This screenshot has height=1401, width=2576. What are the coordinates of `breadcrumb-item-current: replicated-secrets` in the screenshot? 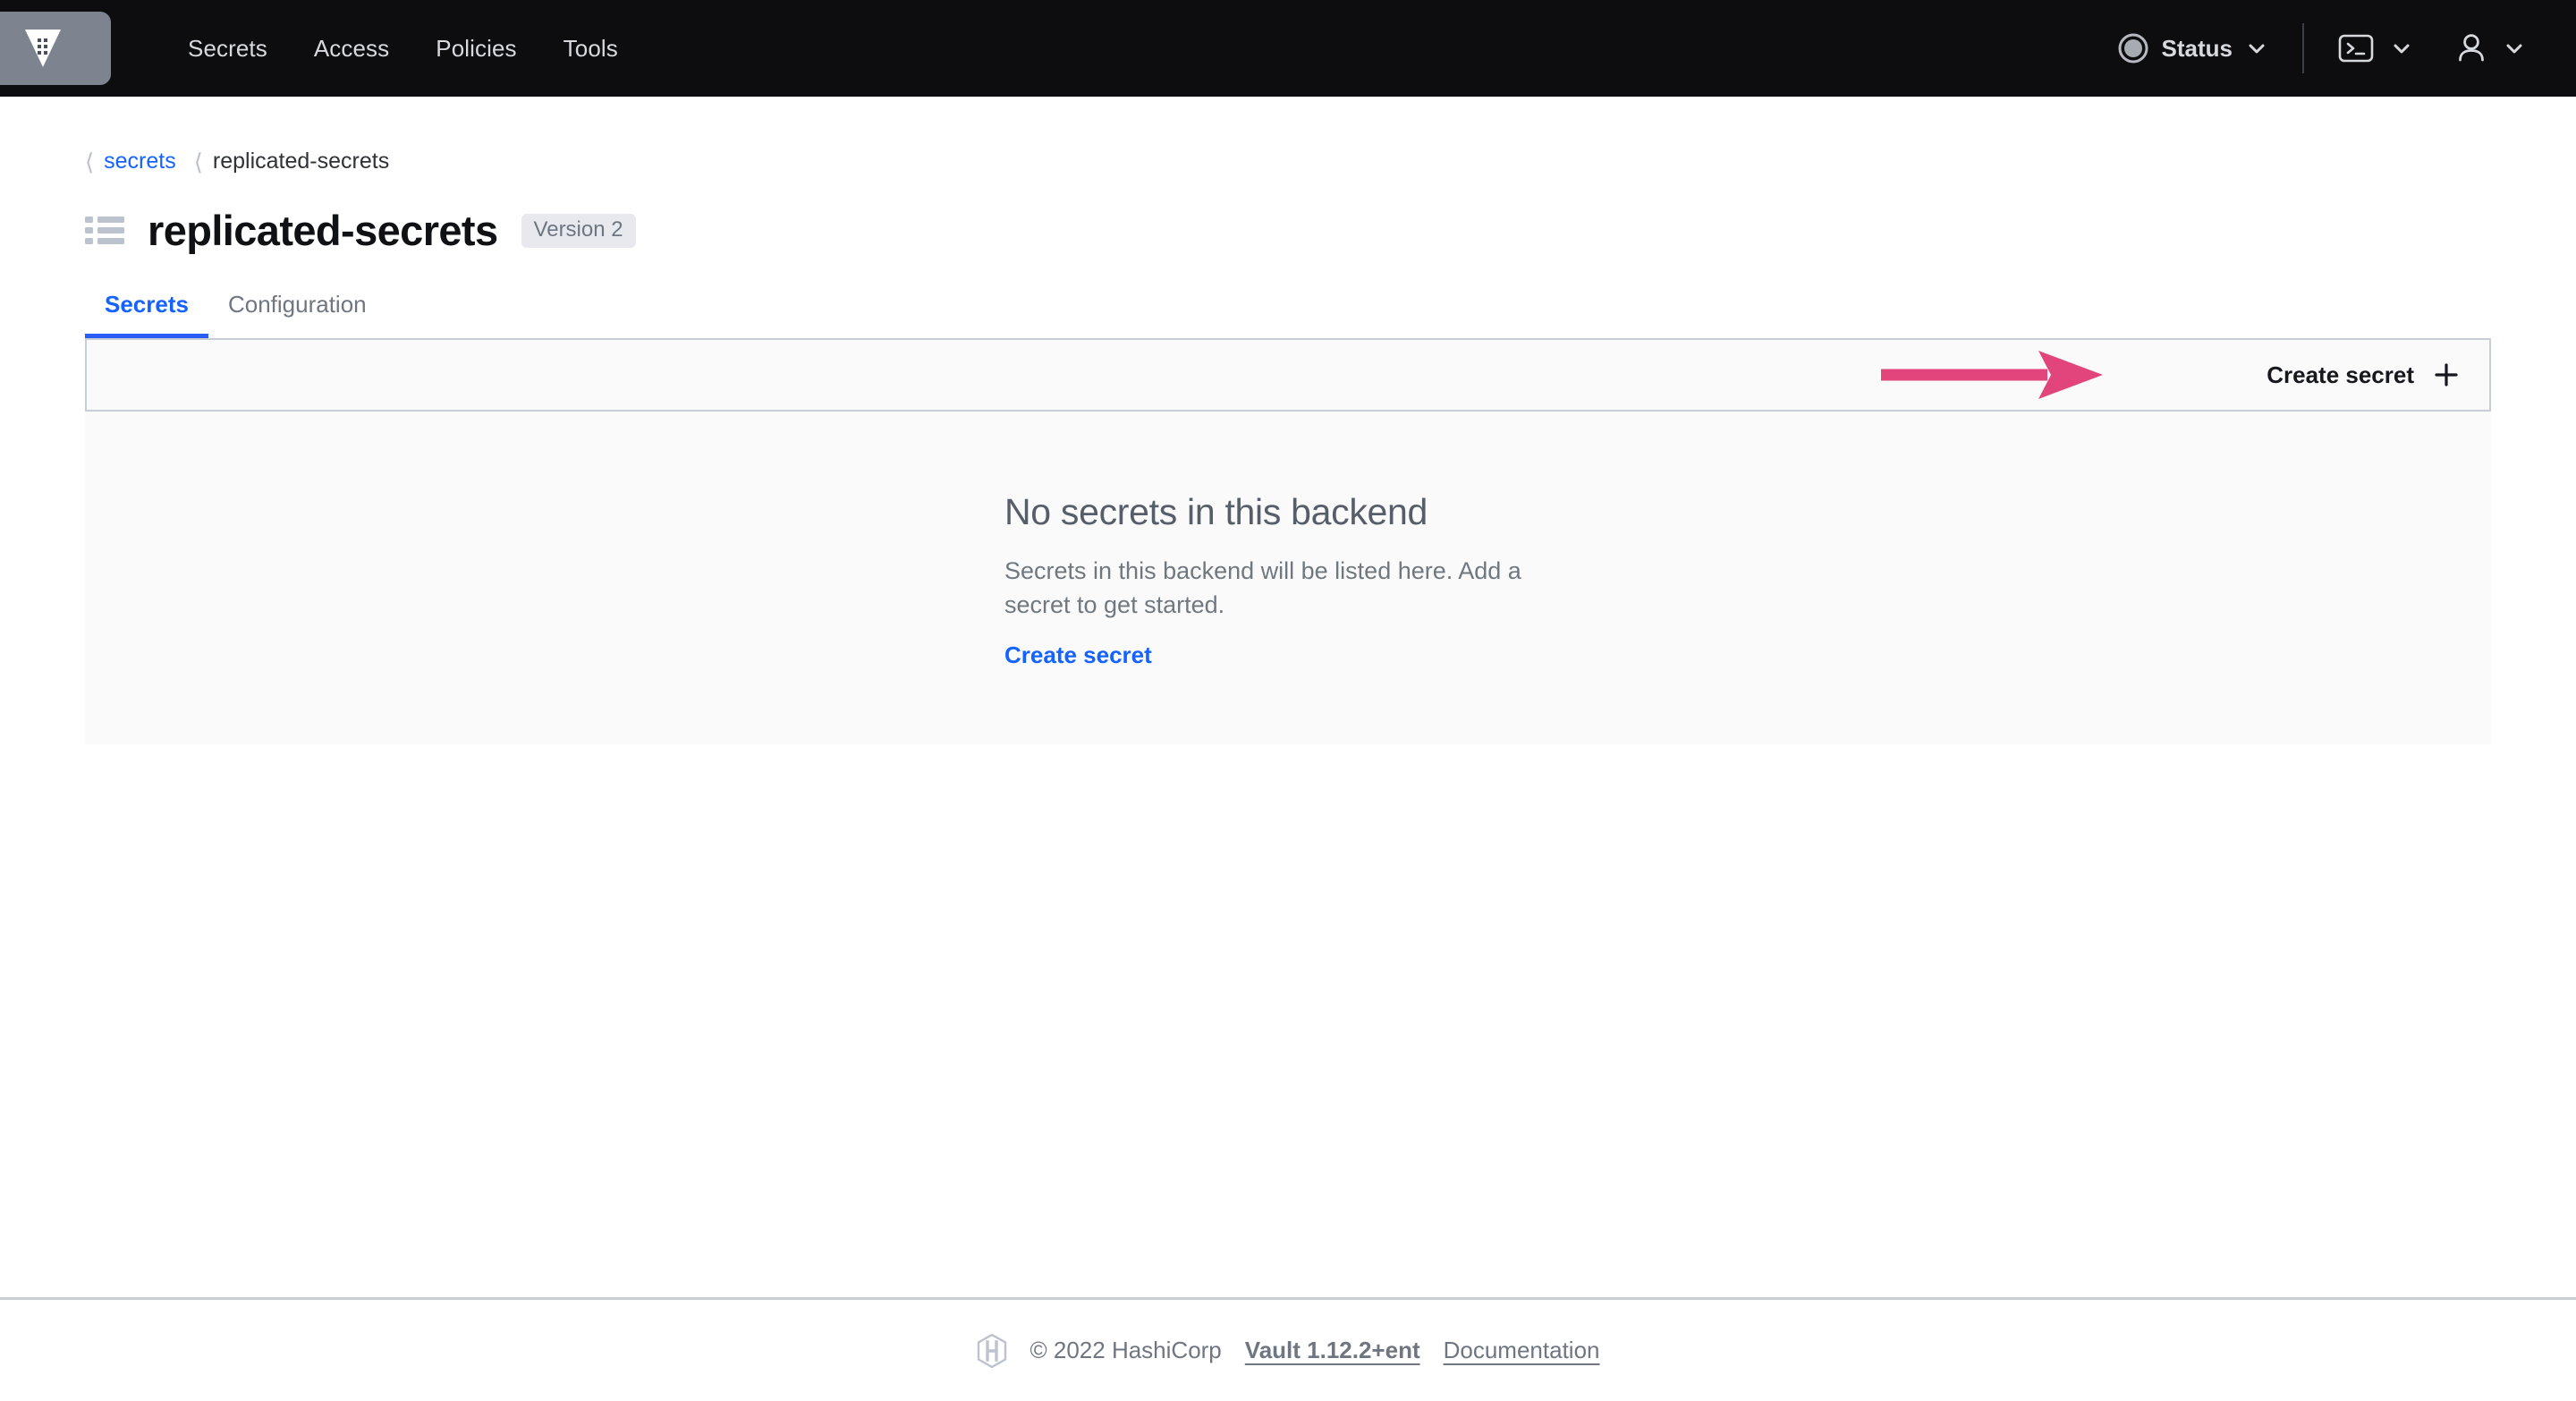 It's located at (301, 161).